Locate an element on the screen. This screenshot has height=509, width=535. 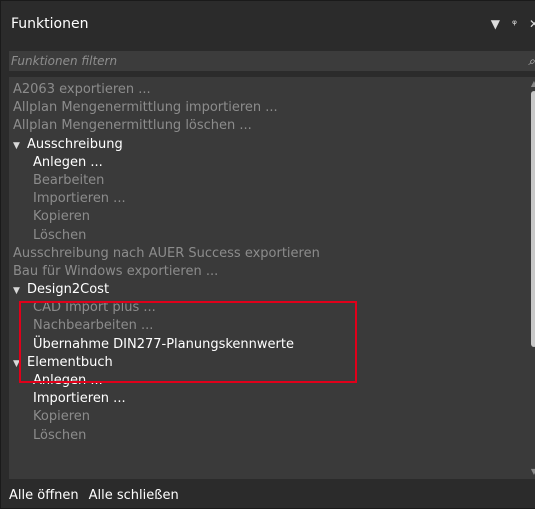
close-icon: ✕ is located at coordinates (532, 24).